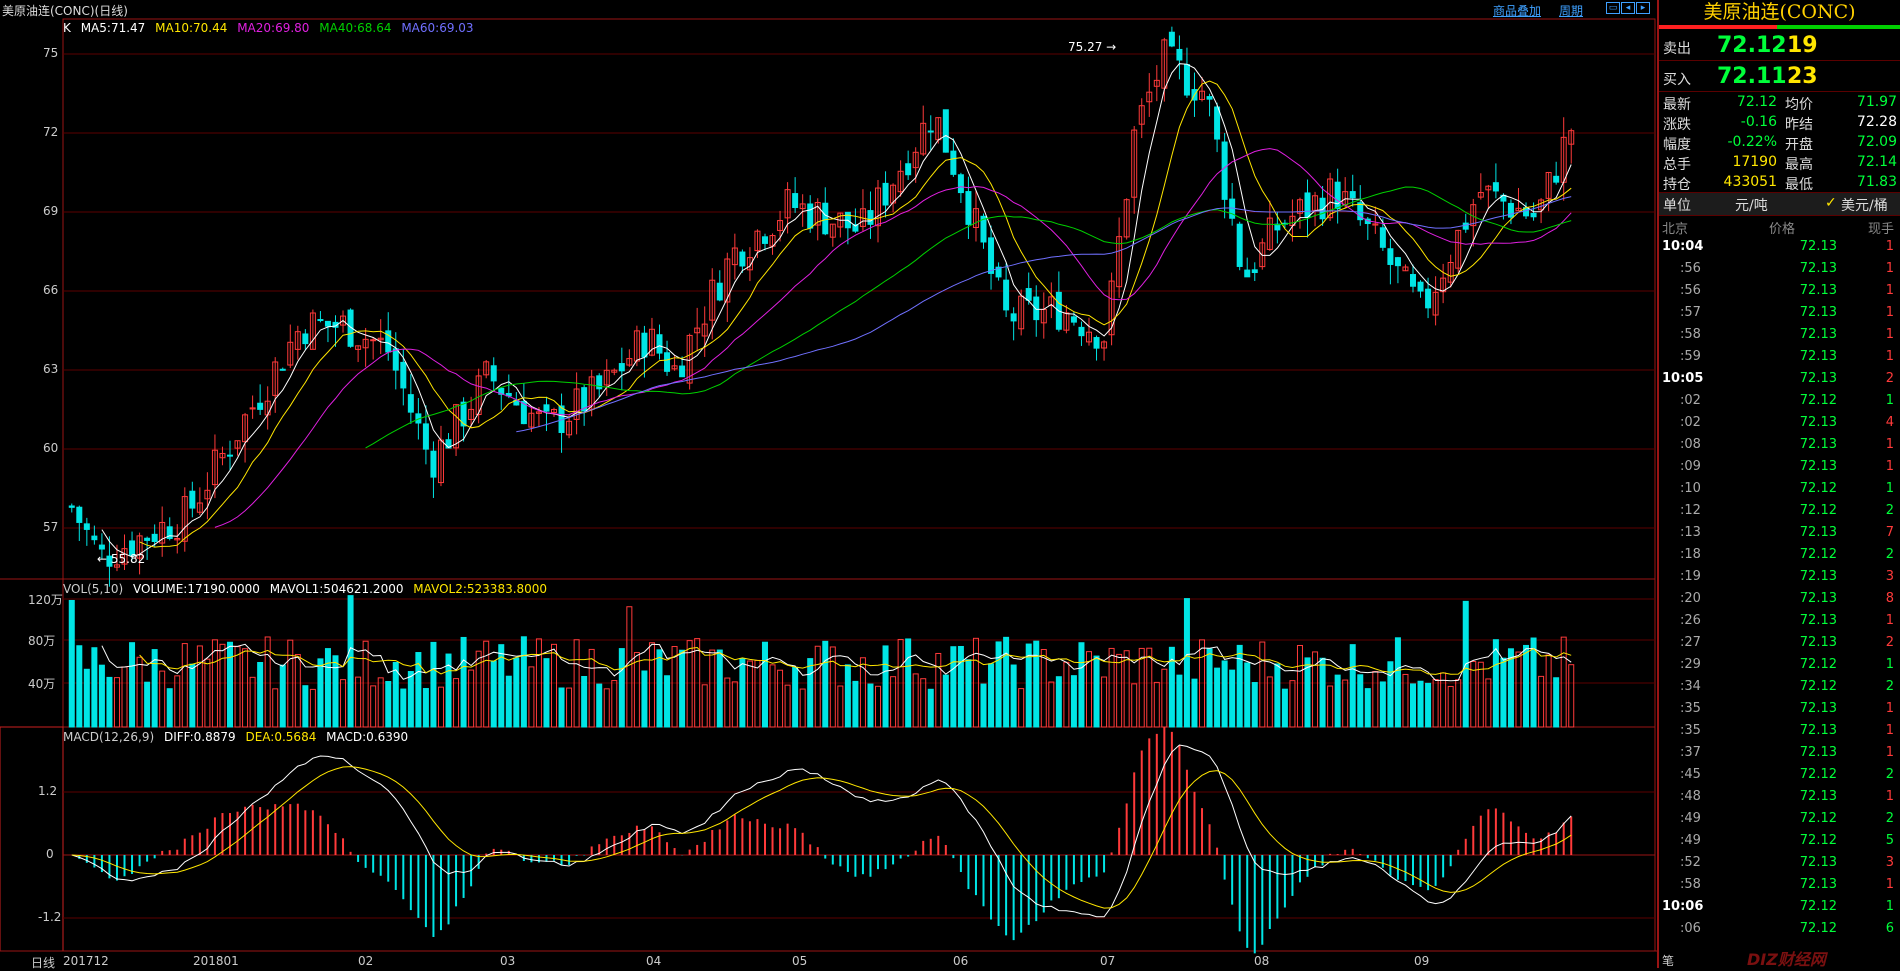 The width and height of the screenshot is (1900, 971). What do you see at coordinates (1880, 229) in the screenshot?
I see `ticks-header-qty: 现手` at bounding box center [1880, 229].